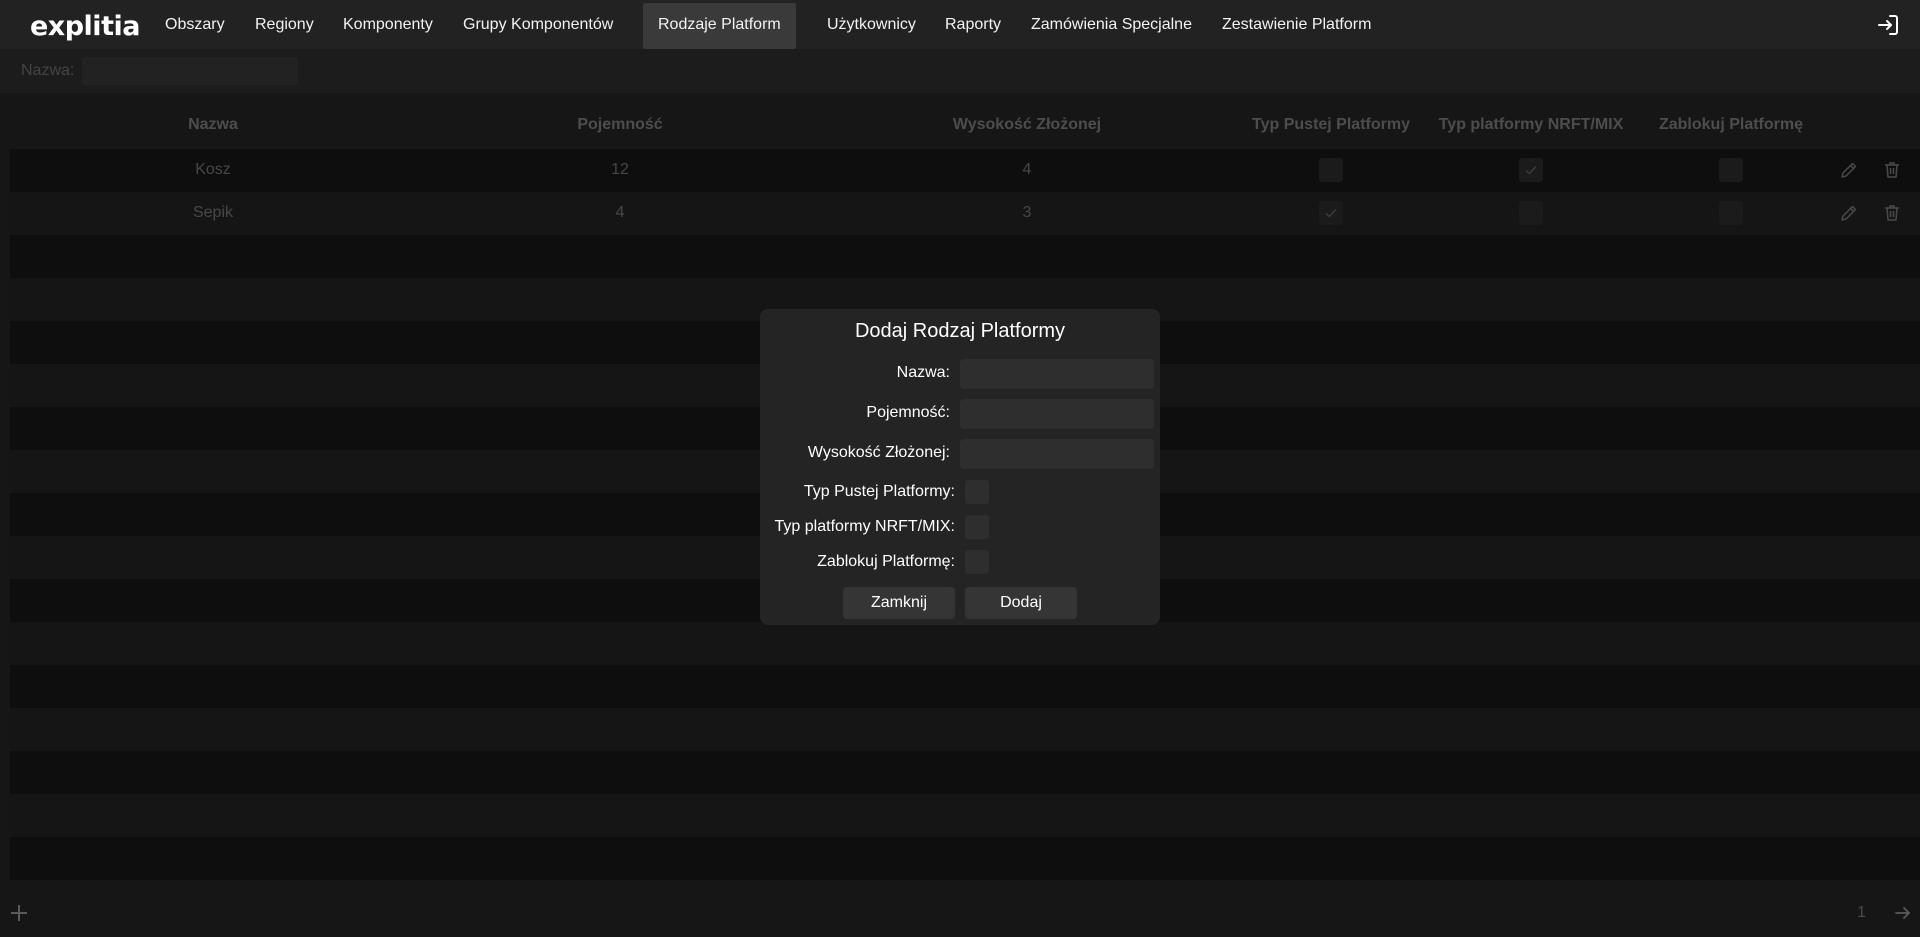 This screenshot has height=937, width=1920. What do you see at coordinates (960, 331) in the screenshot?
I see `dialog-title: Dodaj Rodzaj Platformy` at bounding box center [960, 331].